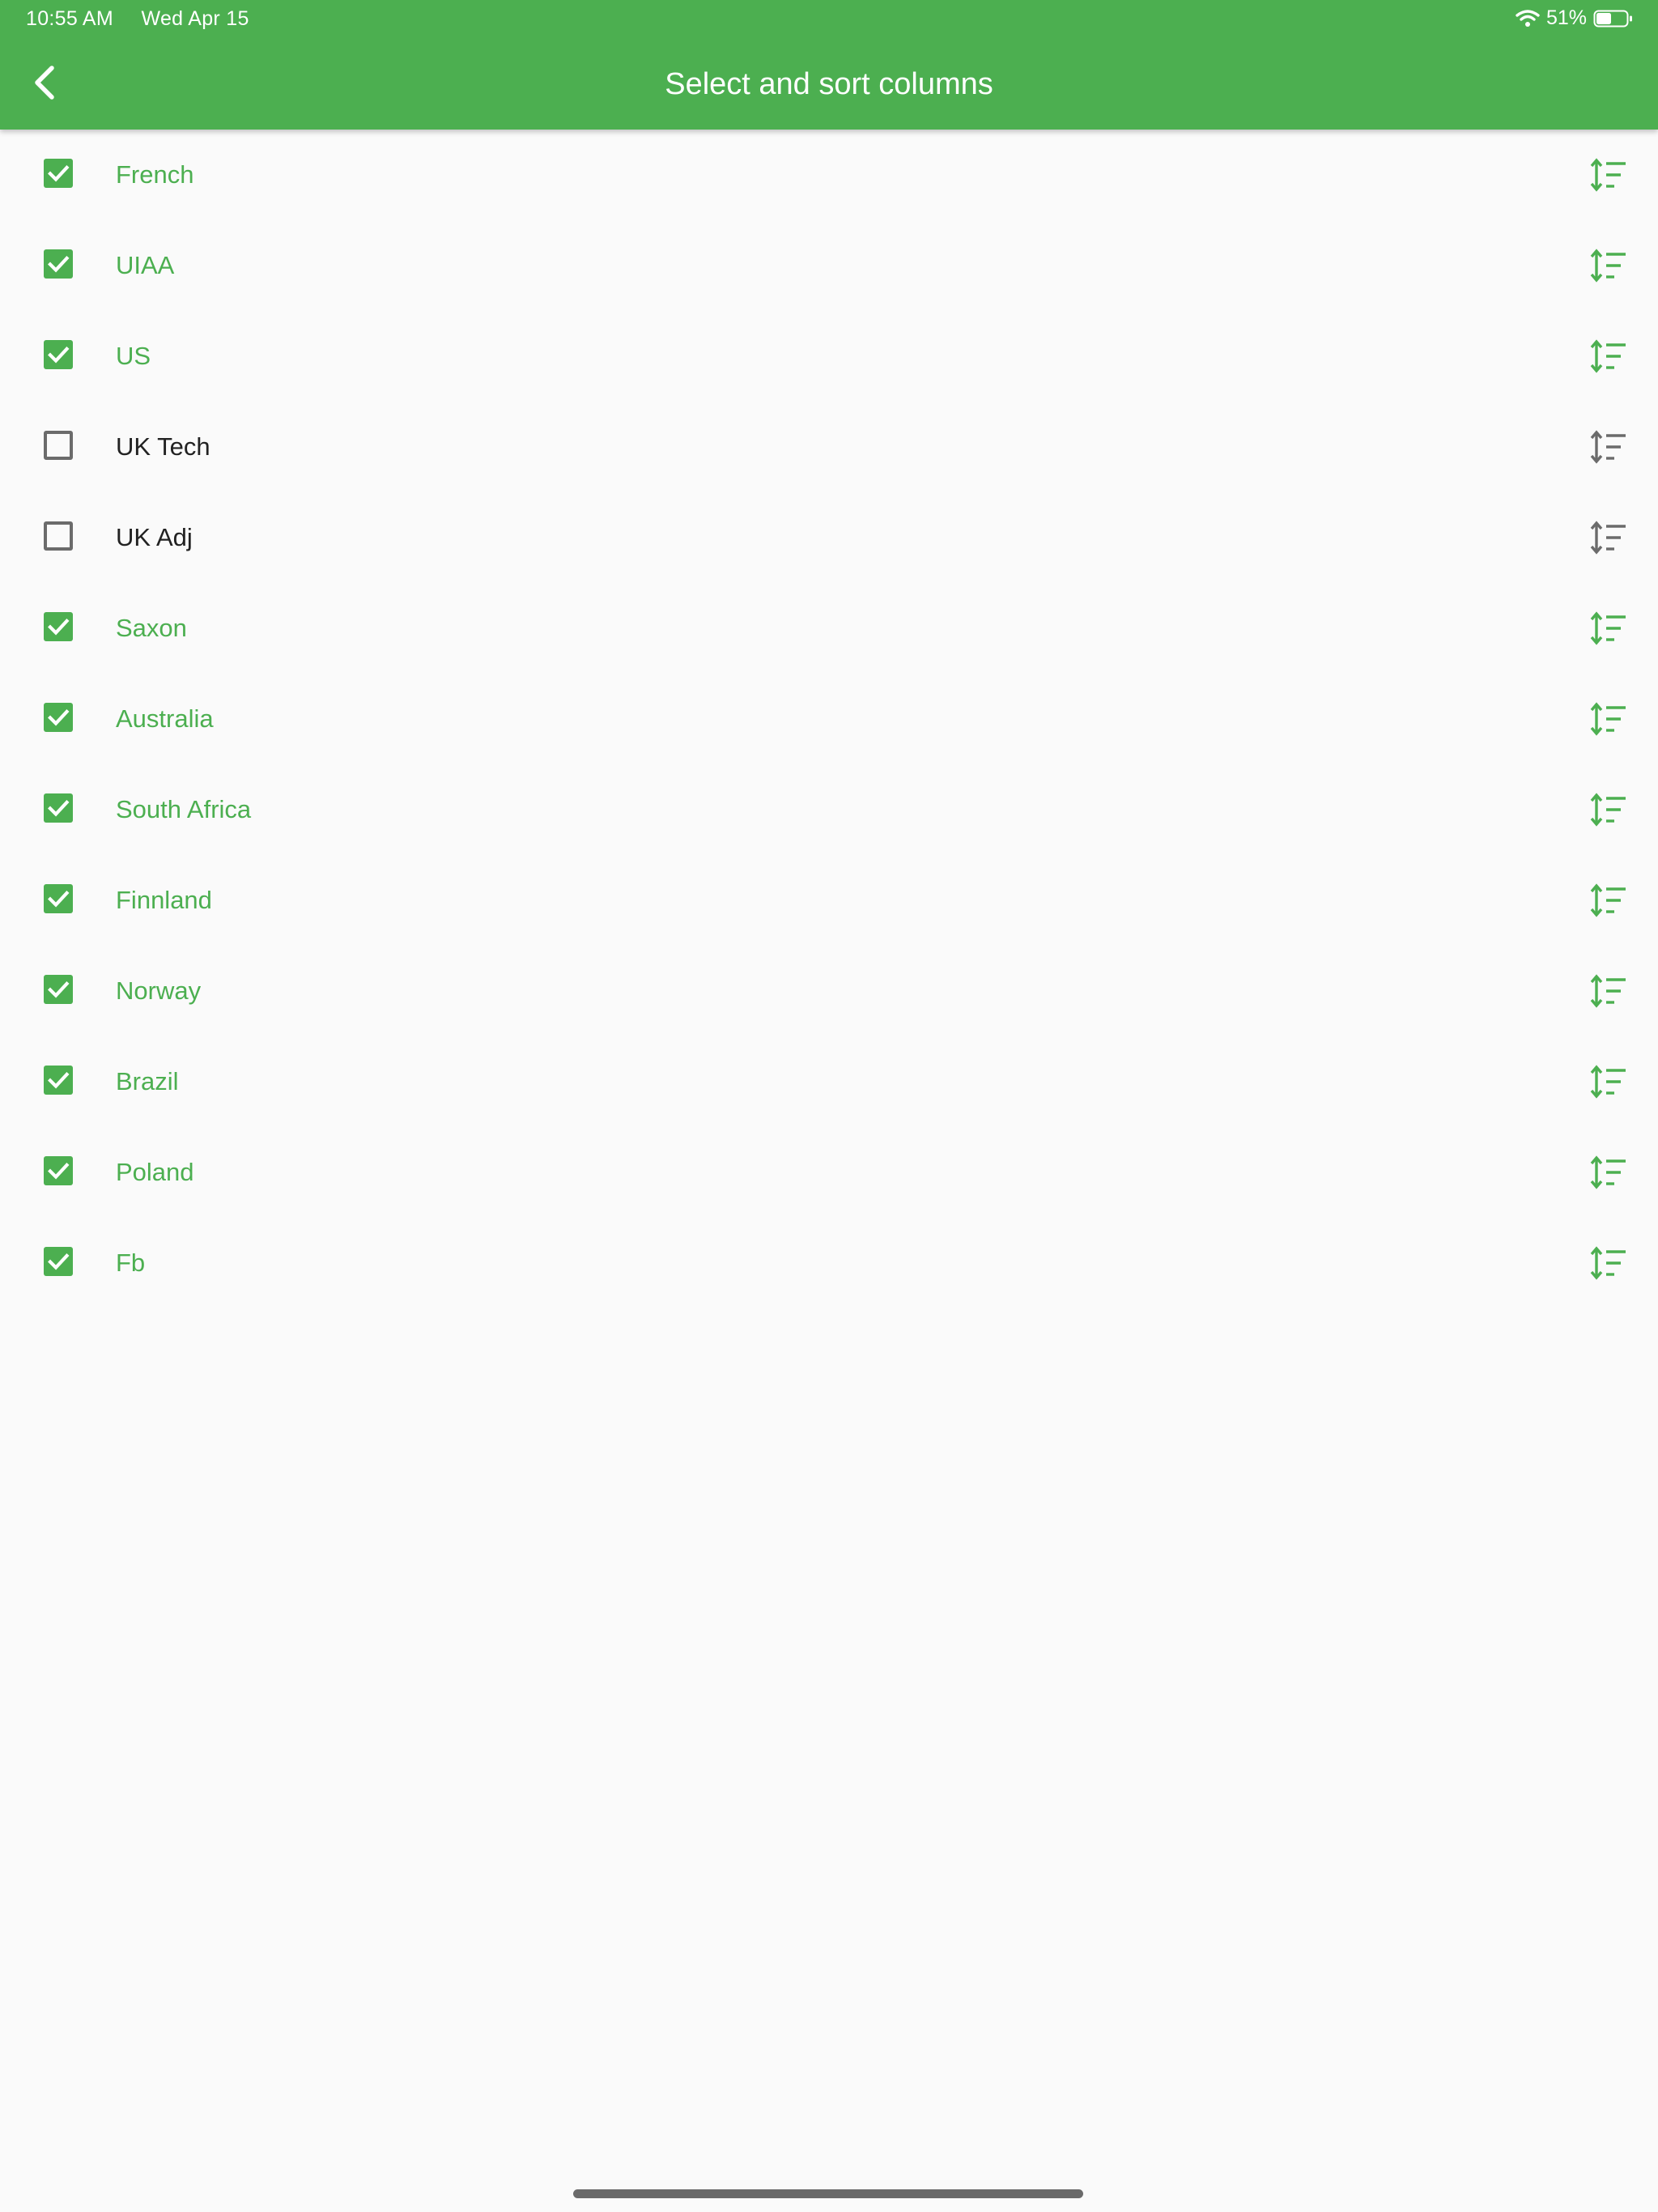  I want to click on column-row: Finnland, so click(829, 901).